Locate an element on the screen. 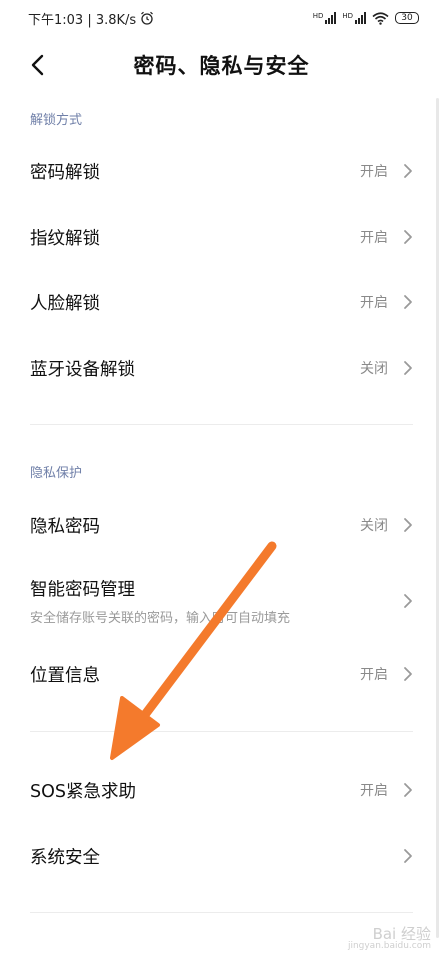  section-label-unlock: 解锁方式 is located at coordinates (56, 120).